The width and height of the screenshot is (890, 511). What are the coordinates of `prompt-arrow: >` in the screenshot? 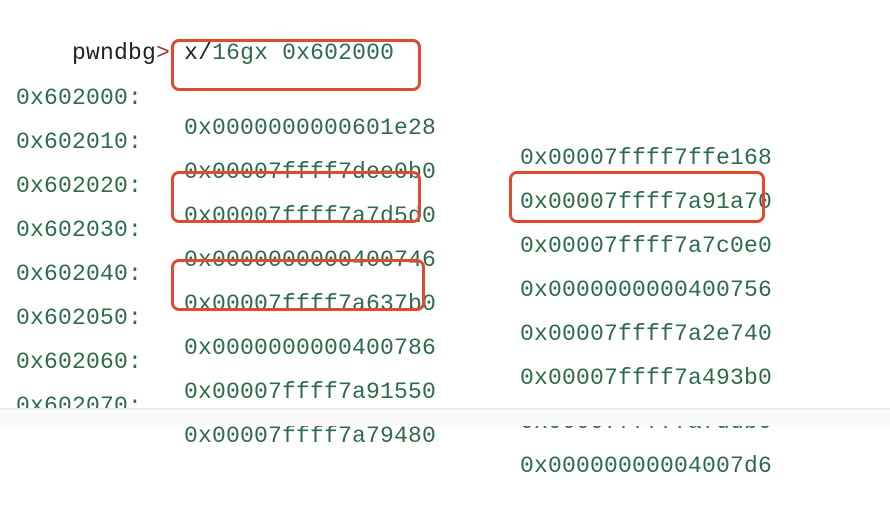 It's located at (163, 53).